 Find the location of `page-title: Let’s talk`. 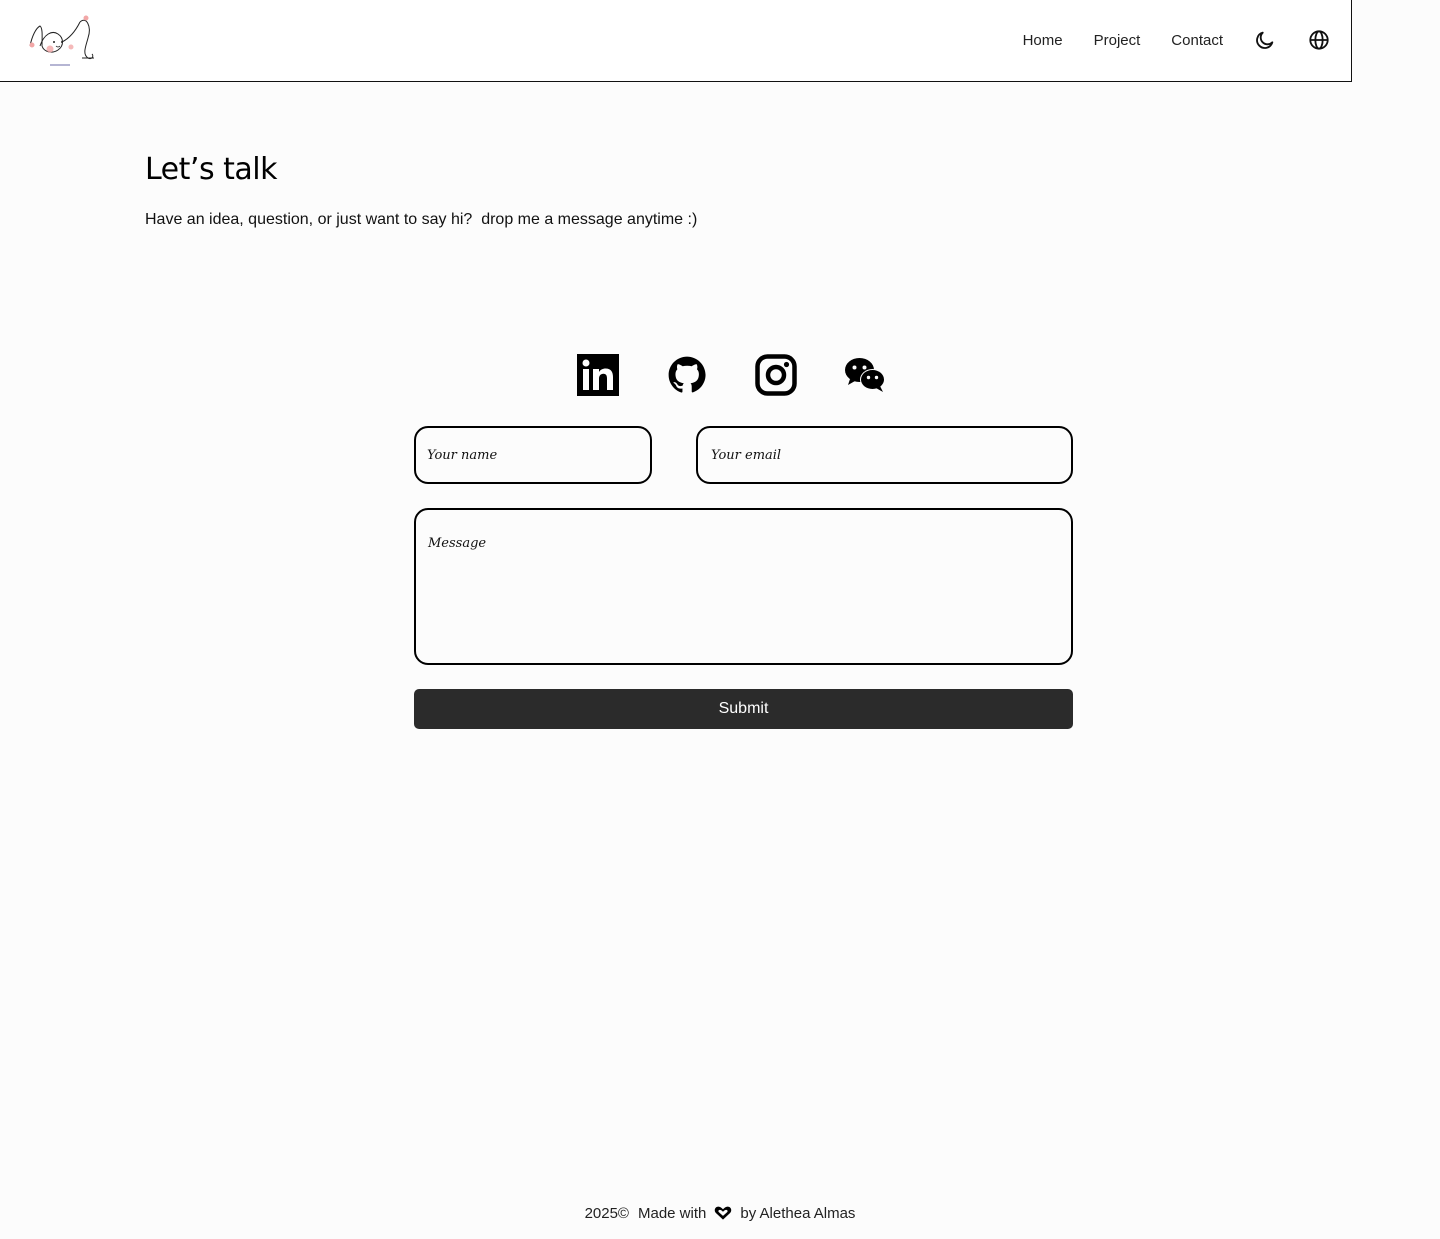

page-title: Let’s talk is located at coordinates (211, 169).